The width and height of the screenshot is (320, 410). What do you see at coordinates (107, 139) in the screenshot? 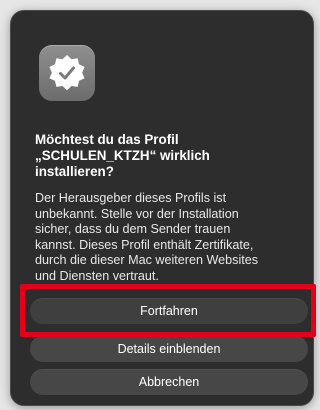
I see `dialog-title-line: Möchtest du das Profil` at bounding box center [107, 139].